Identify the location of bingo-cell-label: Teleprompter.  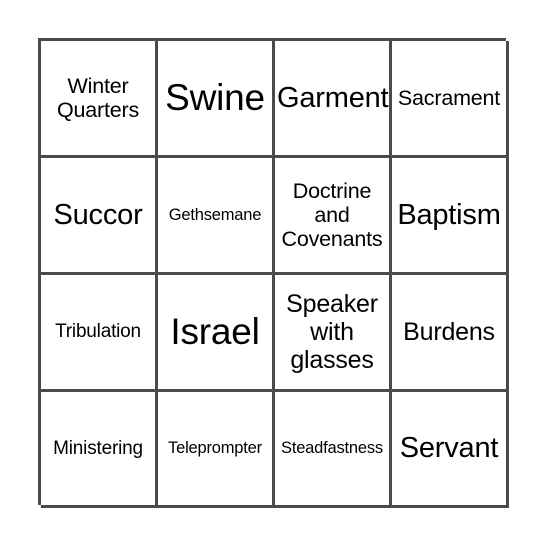
(215, 448).